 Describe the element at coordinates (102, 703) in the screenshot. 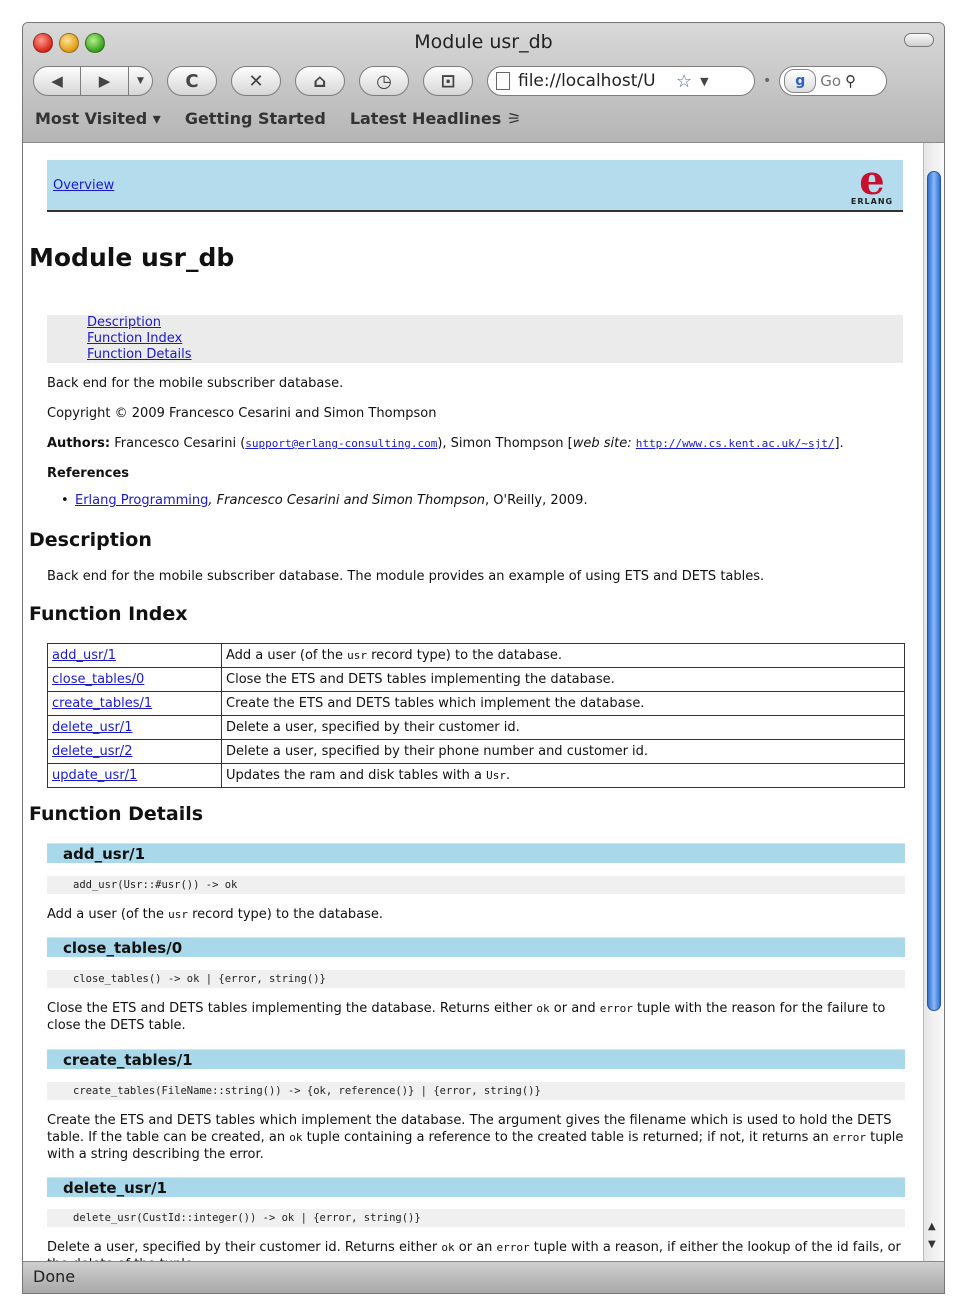

I see `function-index-link: create_tables/1` at that location.